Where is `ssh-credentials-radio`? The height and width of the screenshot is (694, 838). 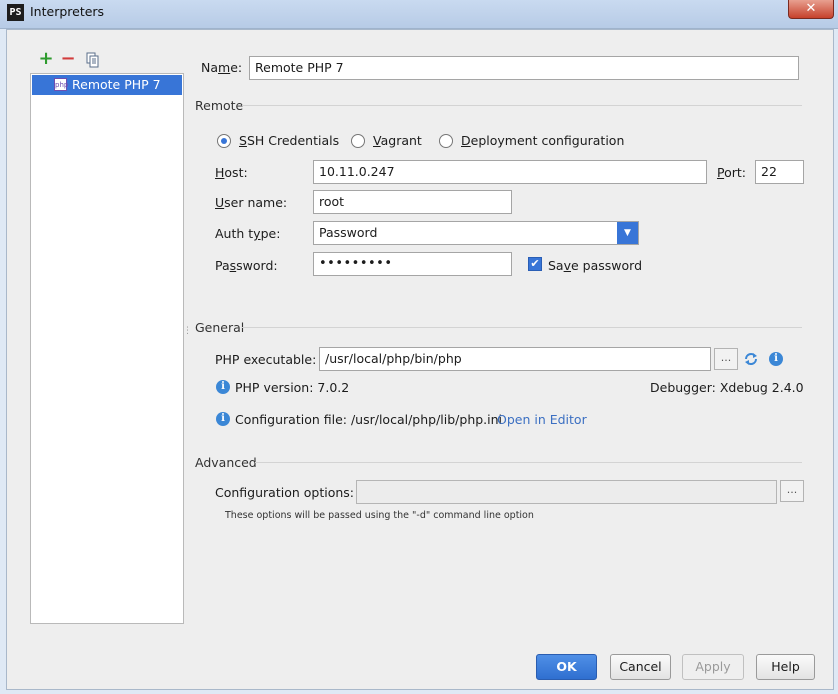 ssh-credentials-radio is located at coordinates (224, 141).